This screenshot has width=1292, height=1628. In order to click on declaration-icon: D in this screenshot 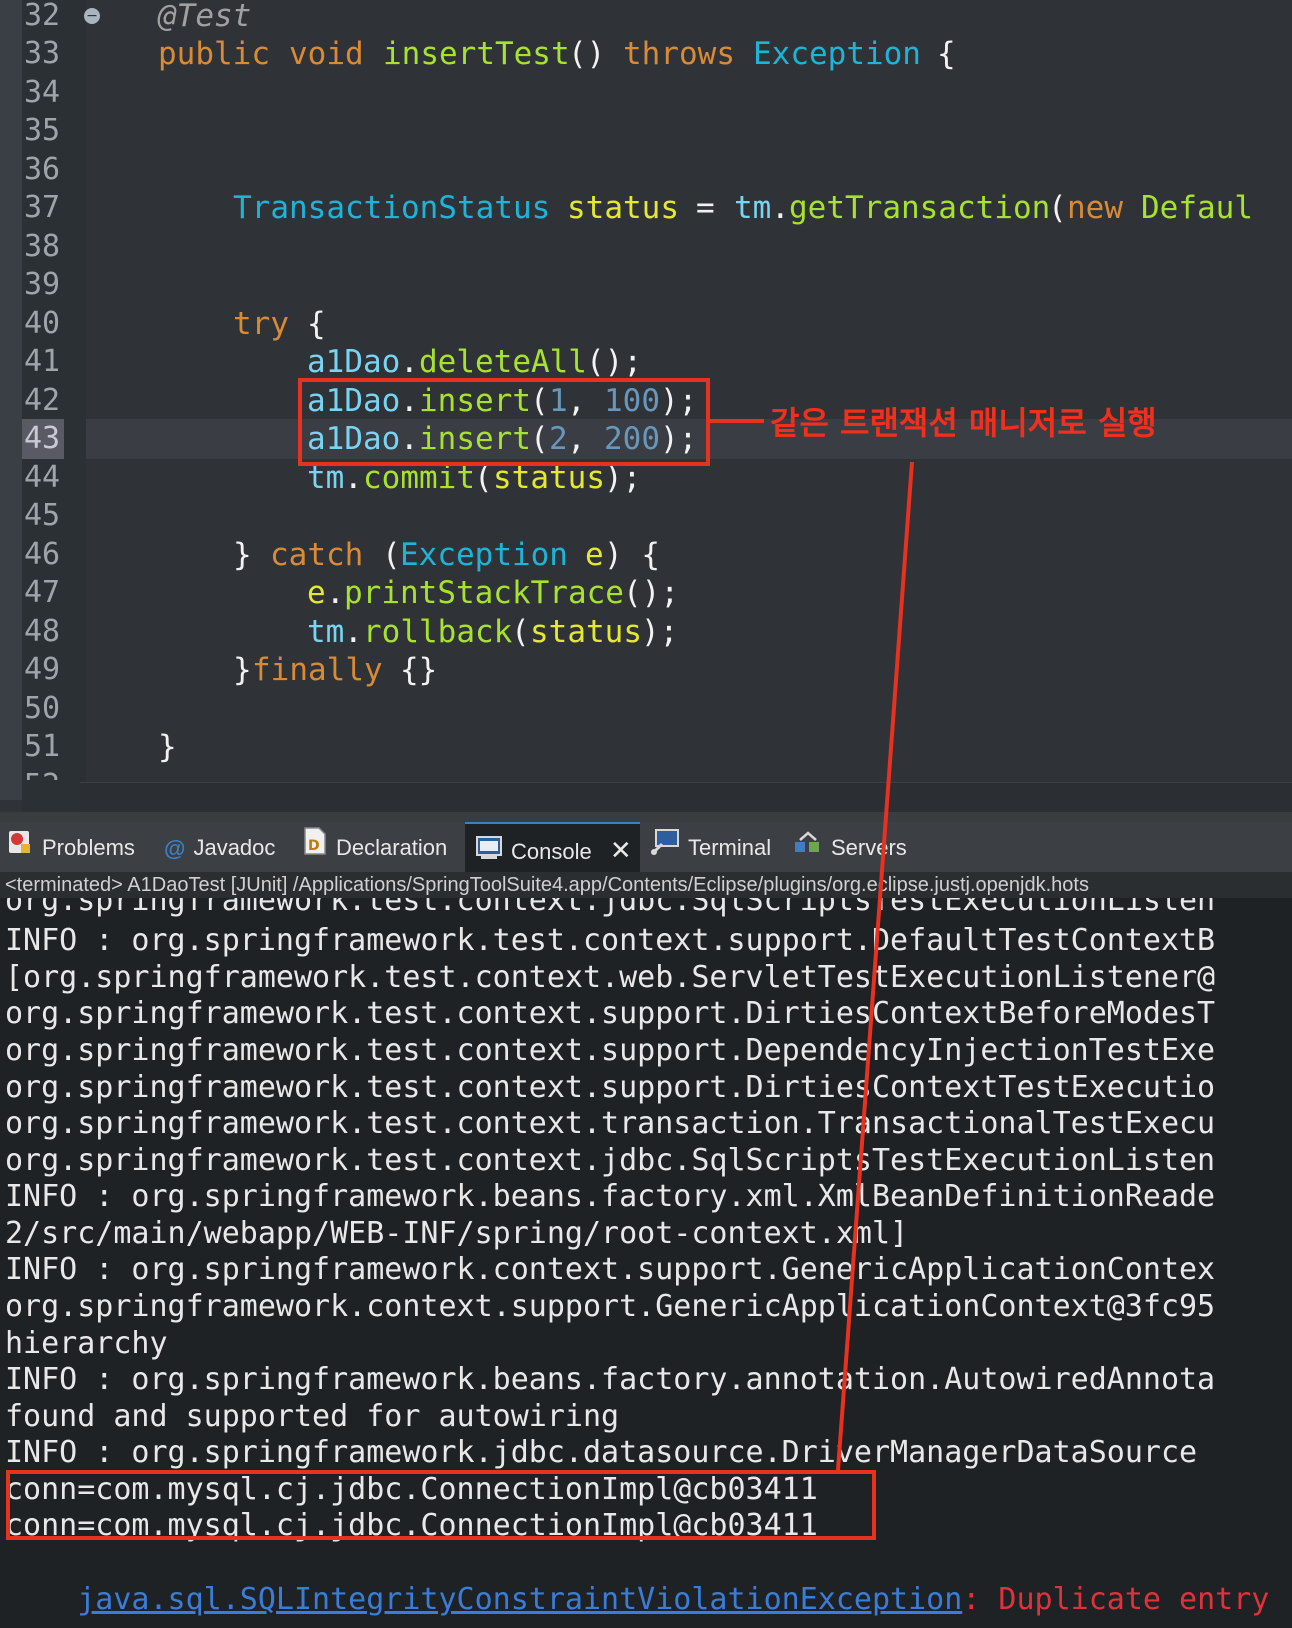, I will do `click(315, 849)`.